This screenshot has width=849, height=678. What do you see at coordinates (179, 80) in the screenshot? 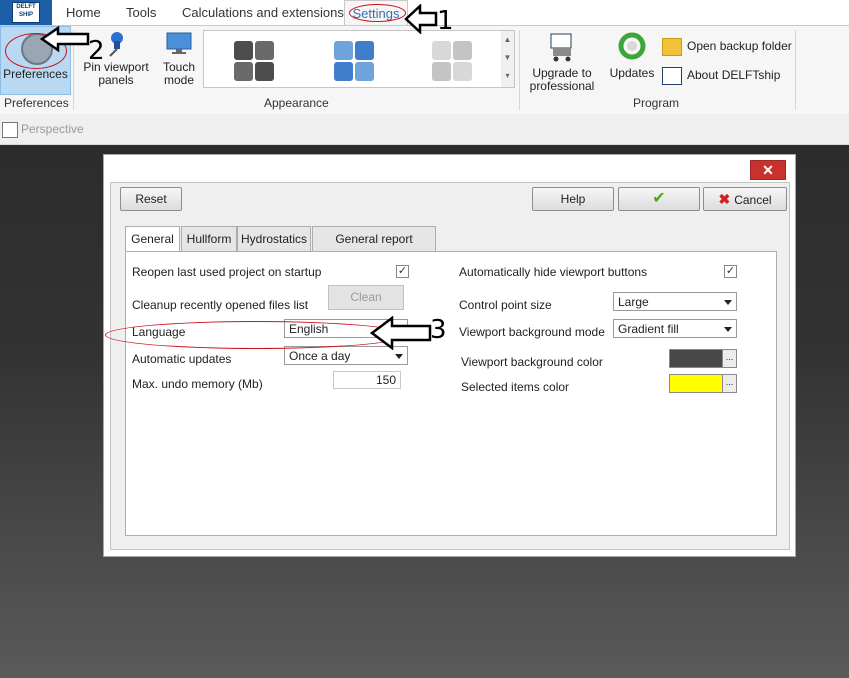
I see `touch-line2: mode` at bounding box center [179, 80].